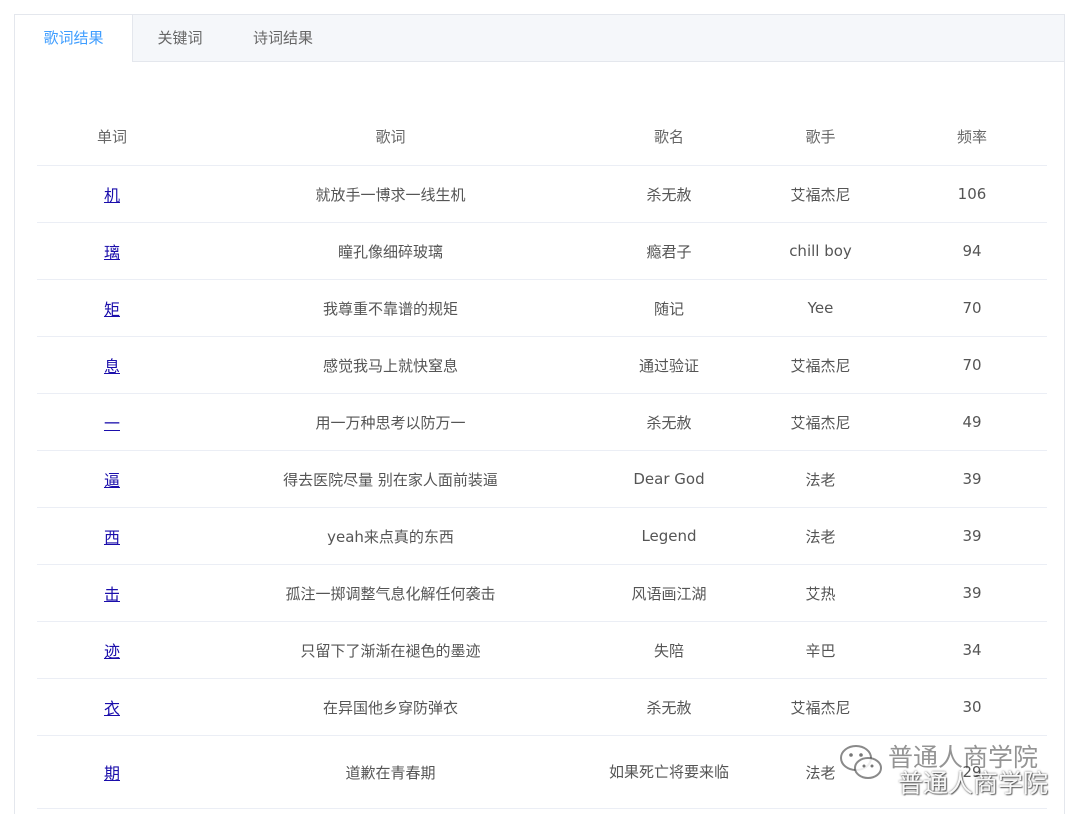 The width and height of the screenshot is (1080, 814). What do you see at coordinates (669, 593) in the screenshot?
I see `song-cell: 风语画江湖` at bounding box center [669, 593].